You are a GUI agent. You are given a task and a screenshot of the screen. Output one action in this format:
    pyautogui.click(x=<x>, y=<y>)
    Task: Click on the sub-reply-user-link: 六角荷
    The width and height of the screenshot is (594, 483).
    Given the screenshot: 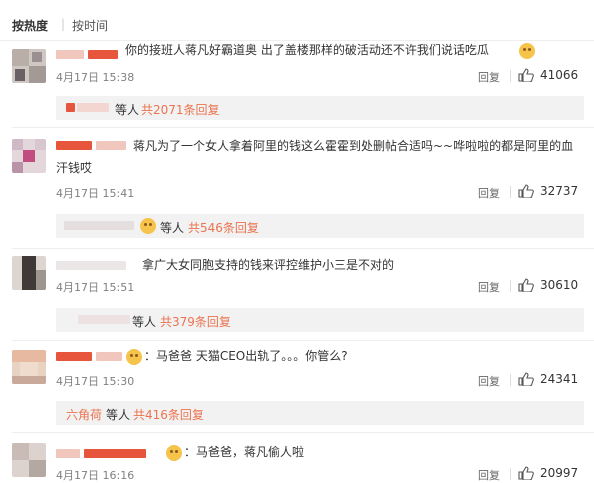 What is the action you would take?
    pyautogui.click(x=84, y=414)
    